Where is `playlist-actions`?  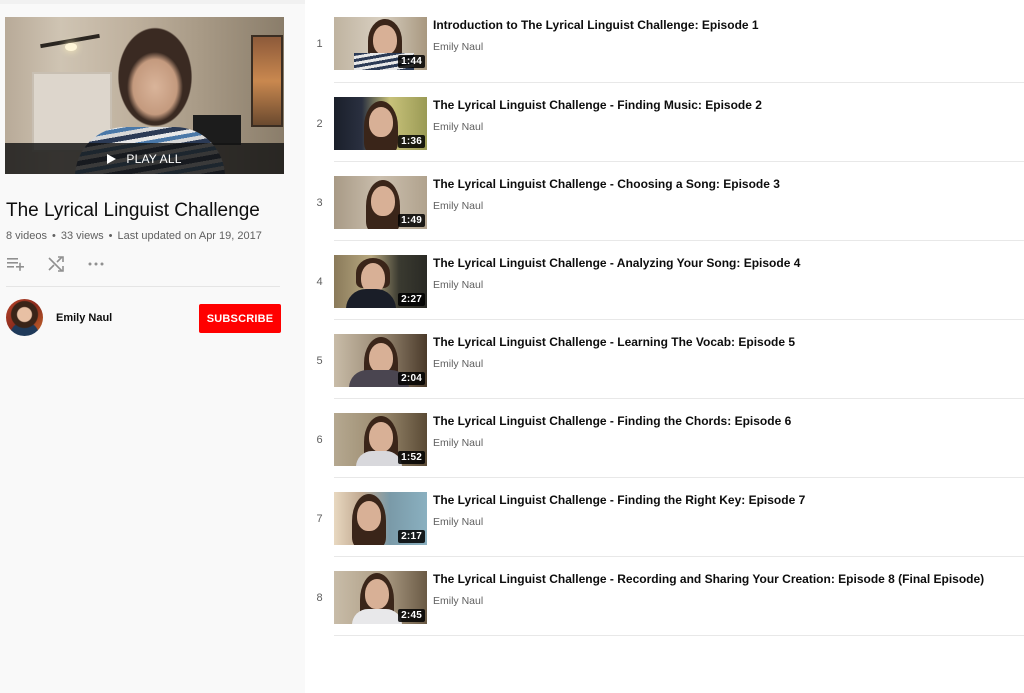 playlist-actions is located at coordinates (66, 264).